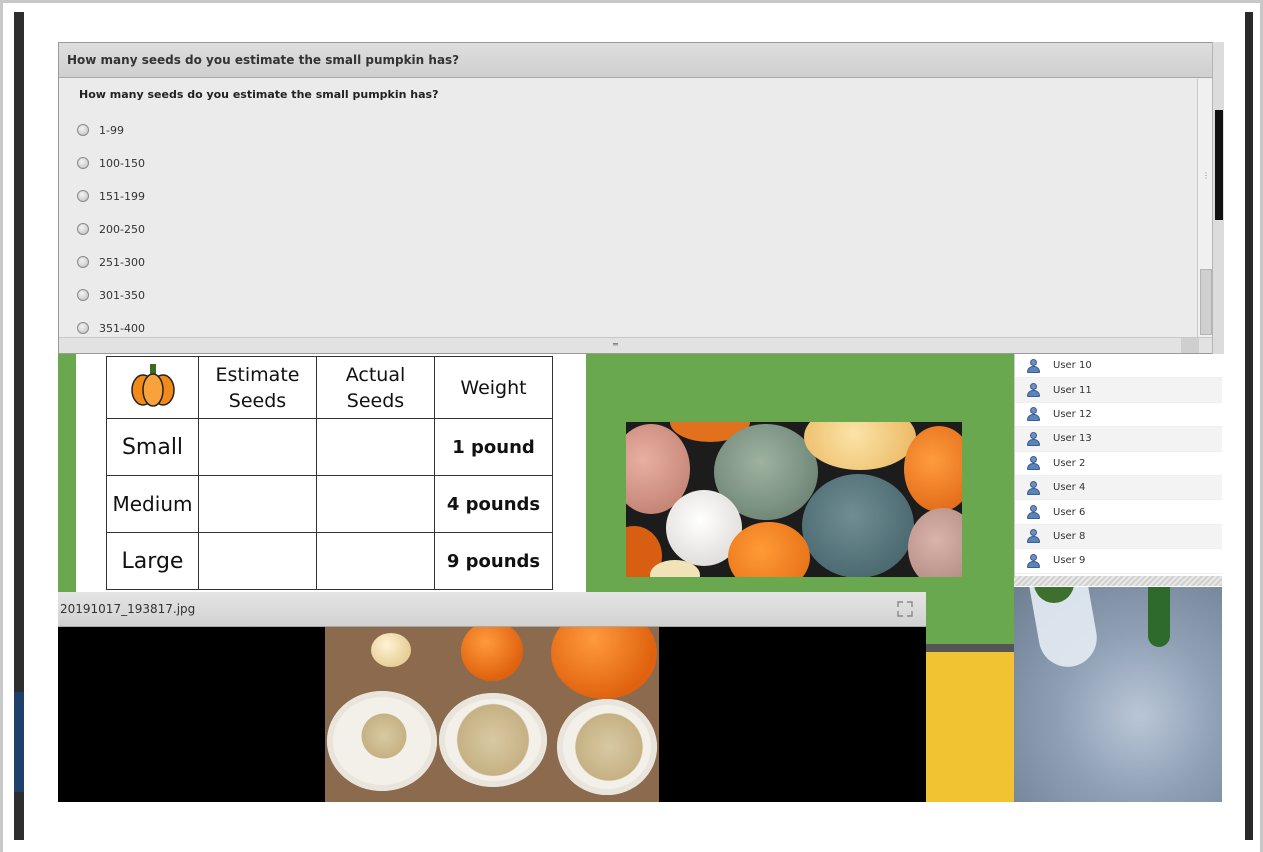 This screenshot has width=1263, height=852. Describe the element at coordinates (493, 387) in the screenshot. I see `header-weight: Weight` at that location.